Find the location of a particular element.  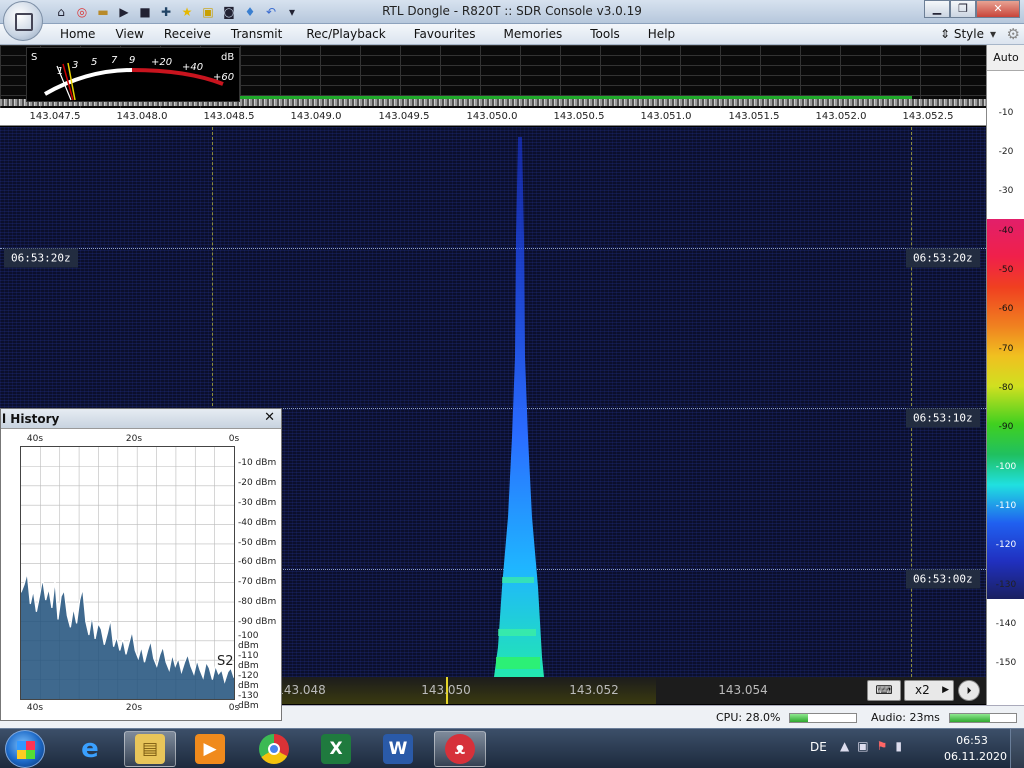

keyboard-button: ⌨ is located at coordinates (884, 690).